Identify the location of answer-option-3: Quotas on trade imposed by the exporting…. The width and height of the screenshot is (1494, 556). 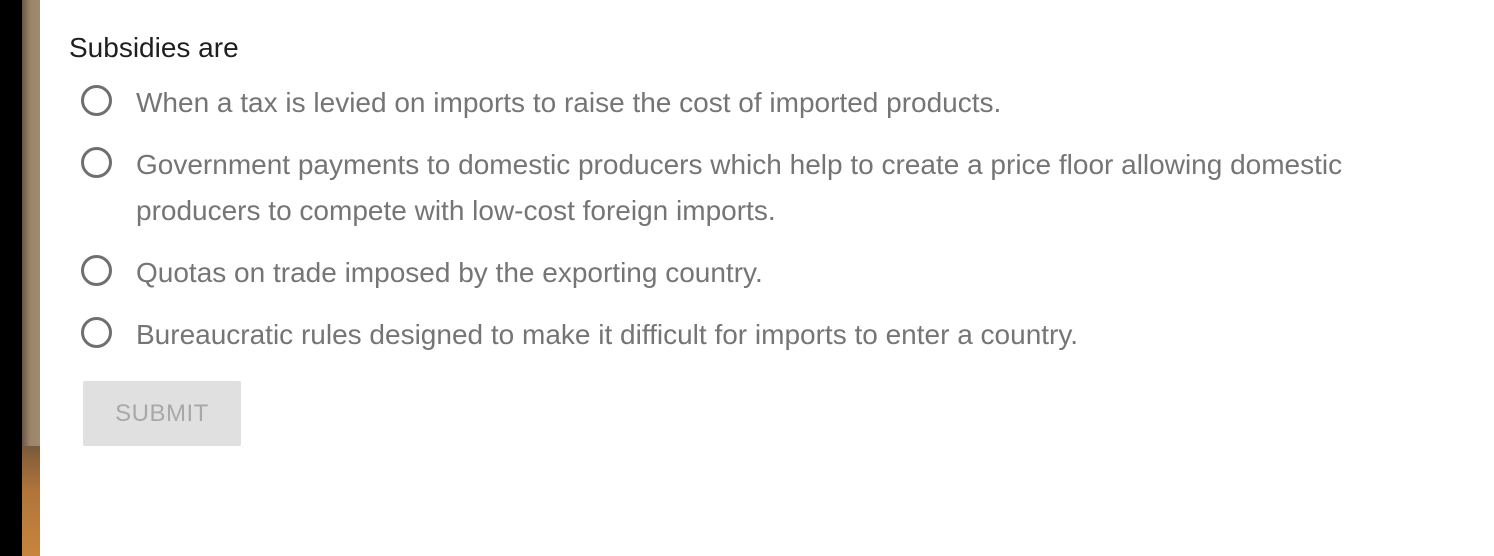
(732, 273).